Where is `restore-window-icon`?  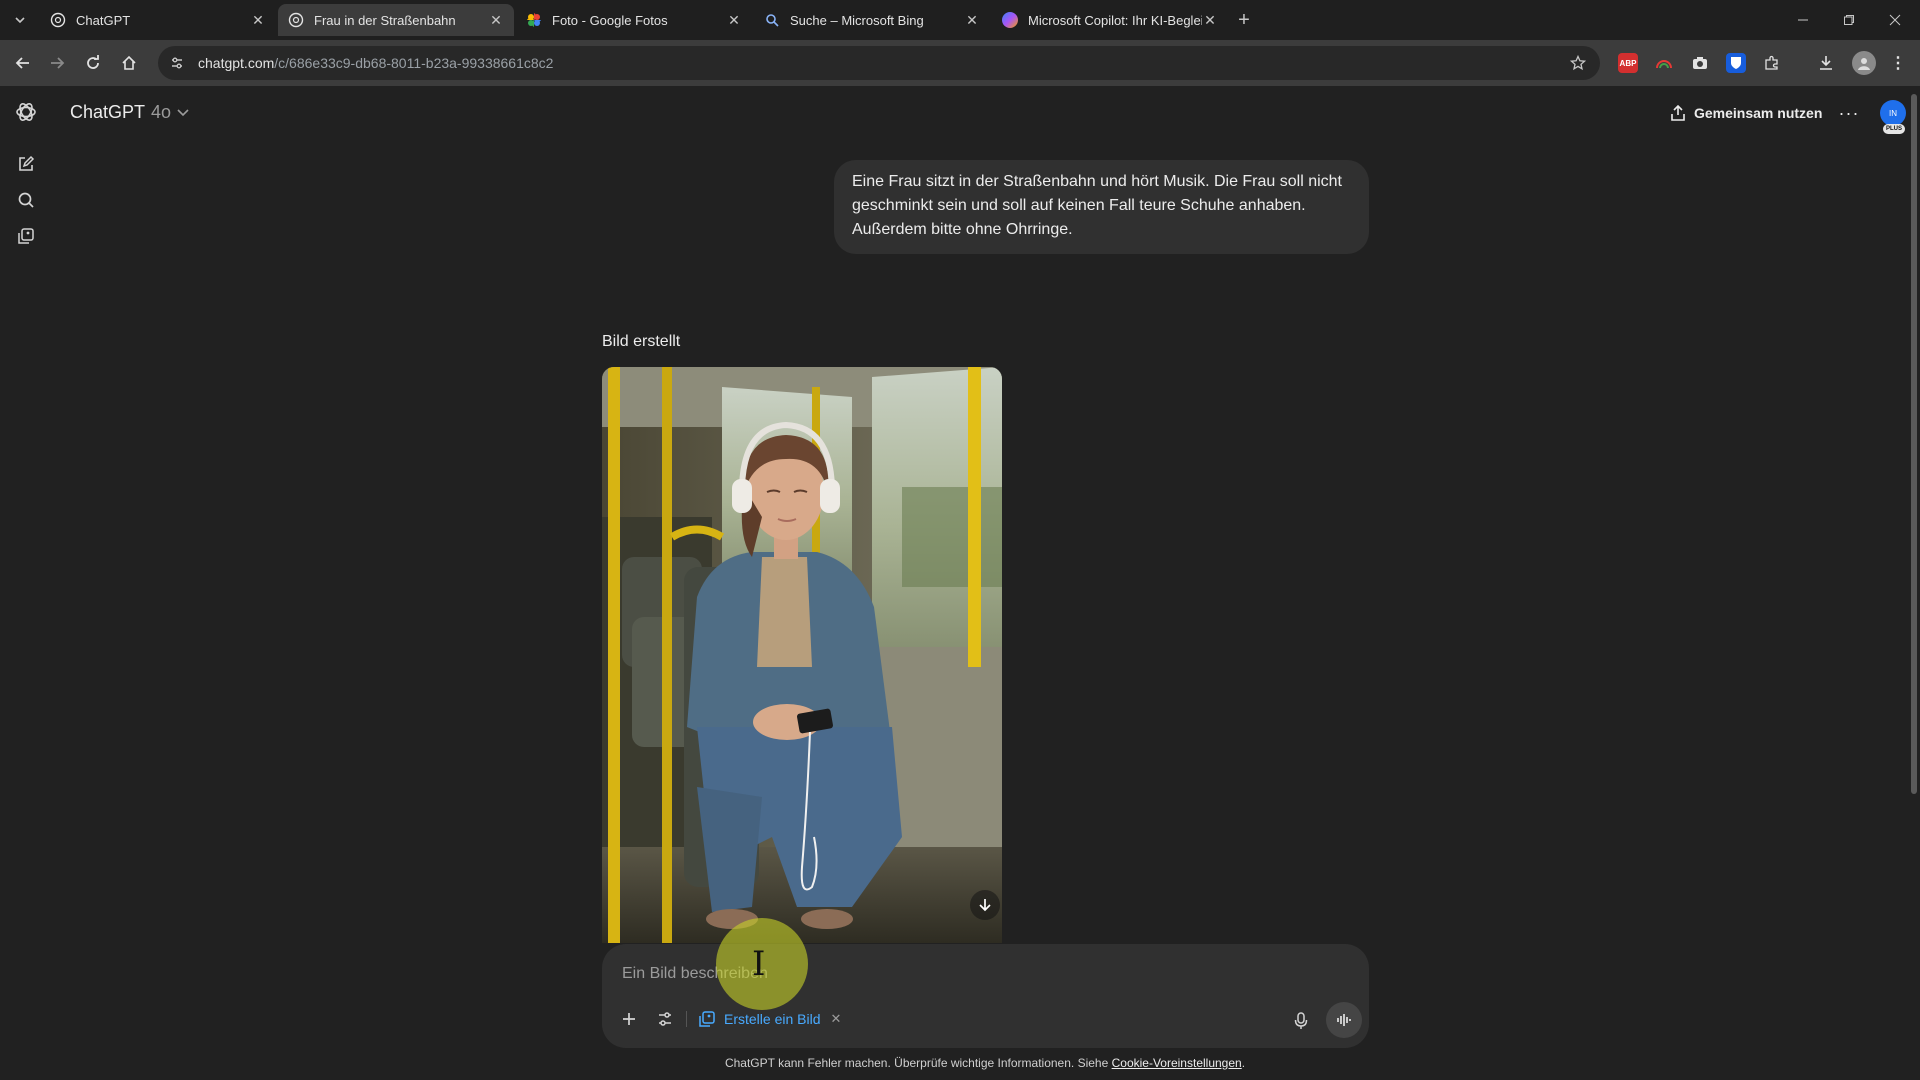 restore-window-icon is located at coordinates (1849, 20).